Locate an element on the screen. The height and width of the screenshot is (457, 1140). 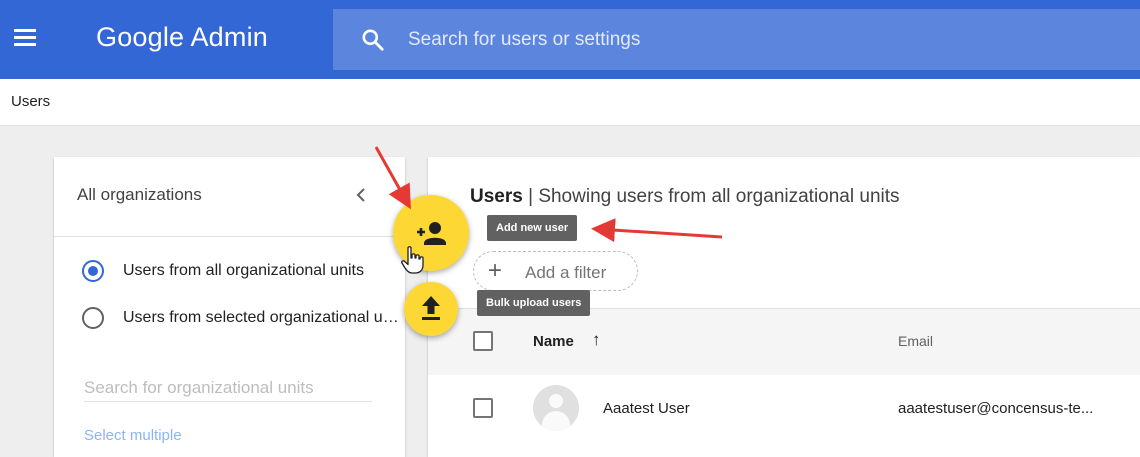
app-title: Google Admin is located at coordinates (182, 37).